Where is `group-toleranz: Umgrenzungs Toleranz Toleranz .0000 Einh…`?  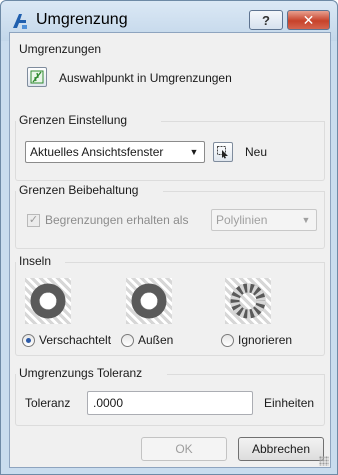 group-toleranz: Umgrenzungs Toleranz Toleranz .0000 Einh… is located at coordinates (170, 396).